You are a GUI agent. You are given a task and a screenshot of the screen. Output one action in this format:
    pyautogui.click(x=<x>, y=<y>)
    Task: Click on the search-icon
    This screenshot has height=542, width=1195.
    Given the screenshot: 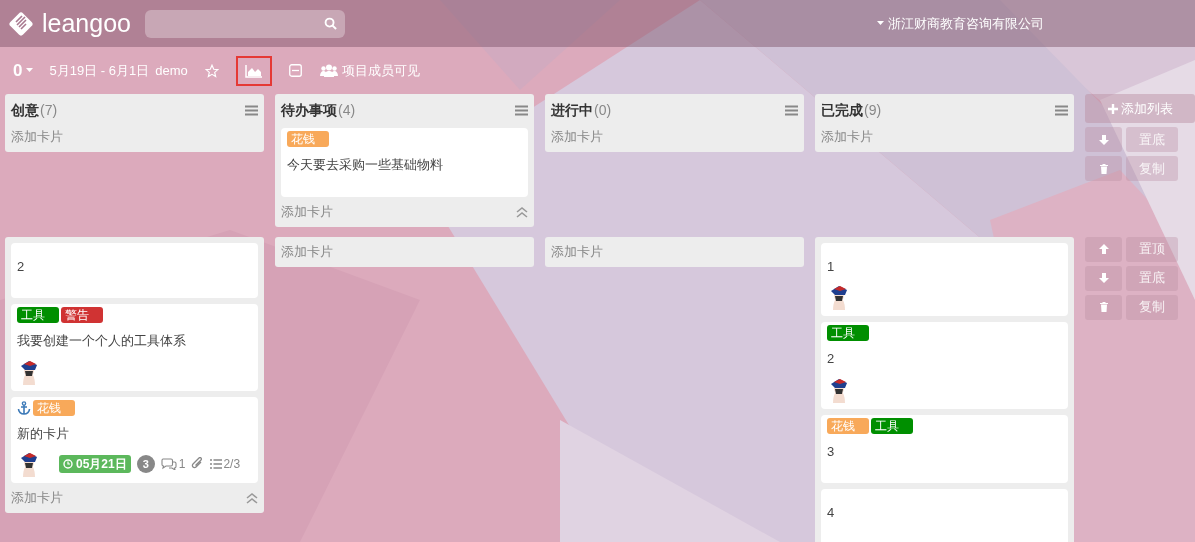 What is the action you would take?
    pyautogui.click(x=330, y=23)
    